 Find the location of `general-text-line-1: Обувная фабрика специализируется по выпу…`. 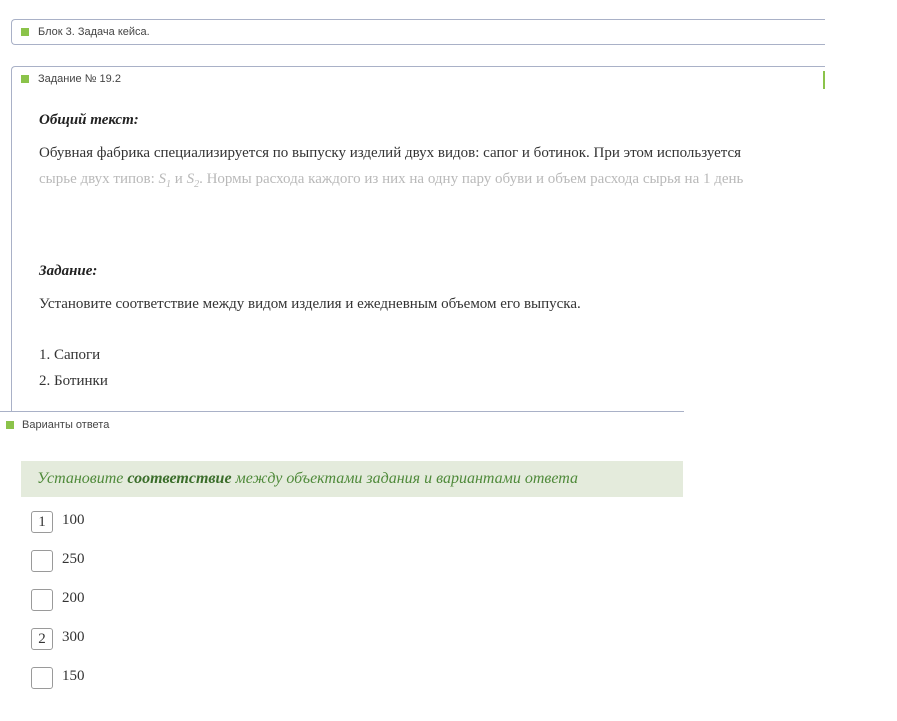

general-text-line-1: Обувная фабрика специализируется по выпу… is located at coordinates (390, 153).